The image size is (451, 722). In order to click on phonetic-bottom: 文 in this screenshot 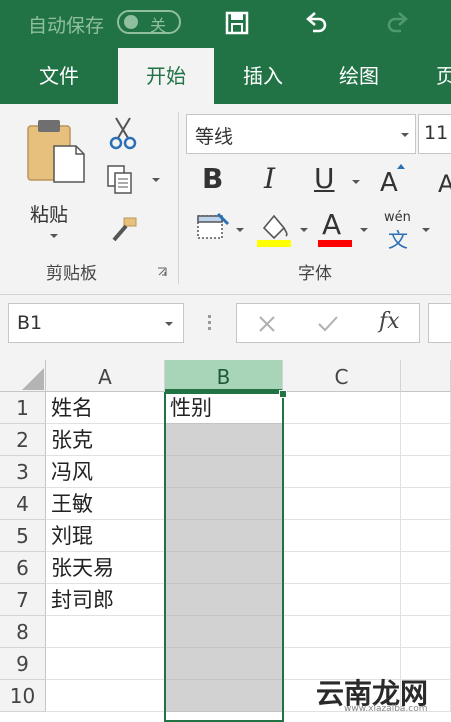, I will do `click(398, 238)`.